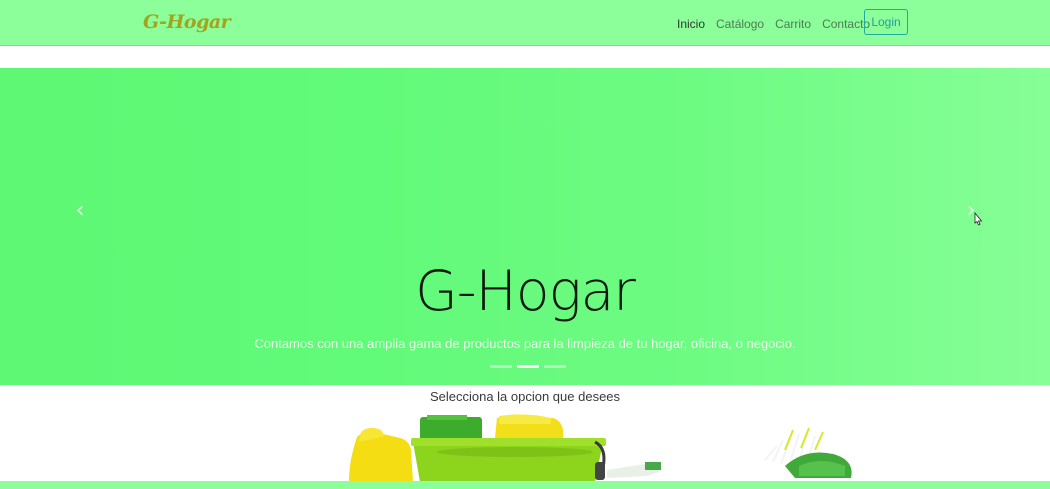  I want to click on cleaning-supplies-image, so click(505, 447).